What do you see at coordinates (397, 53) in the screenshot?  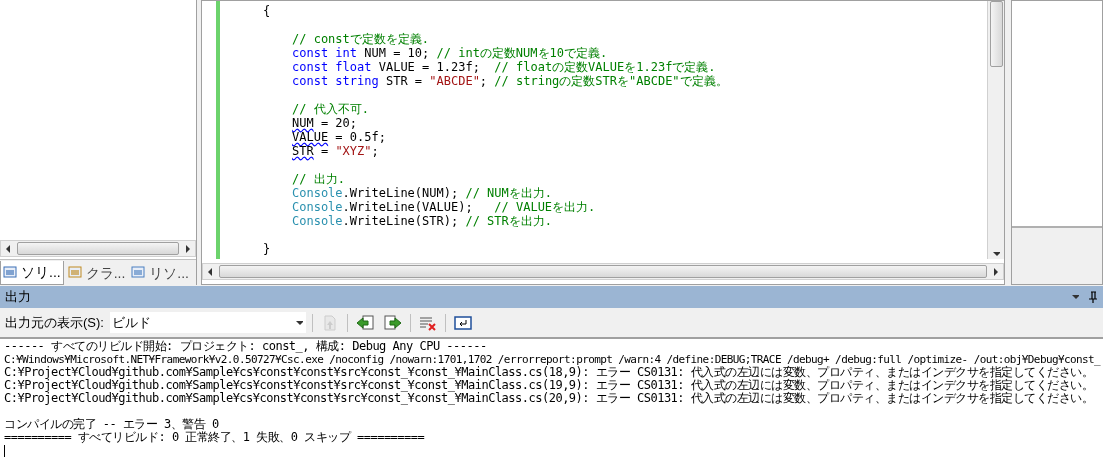 I see `code-text: NUM = 10;` at bounding box center [397, 53].